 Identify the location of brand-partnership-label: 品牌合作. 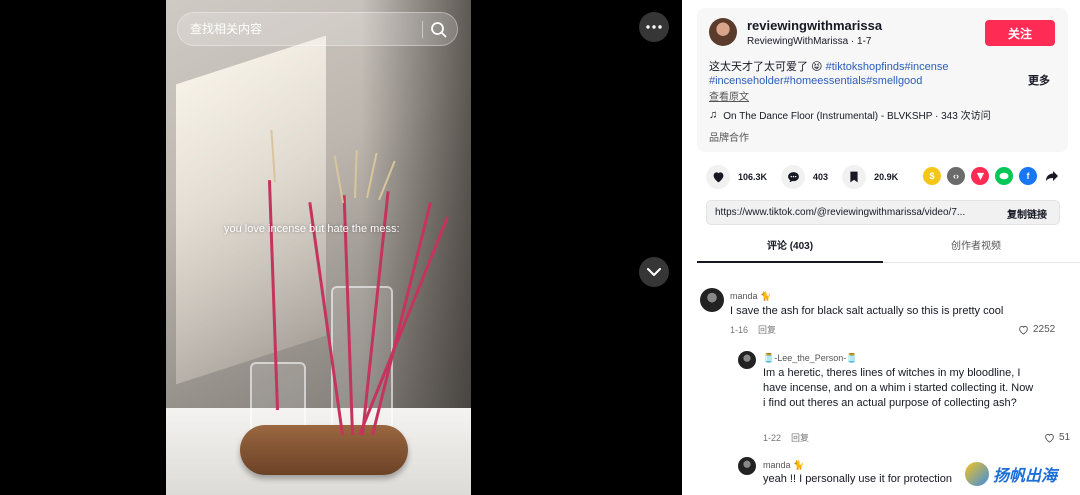
(729, 138).